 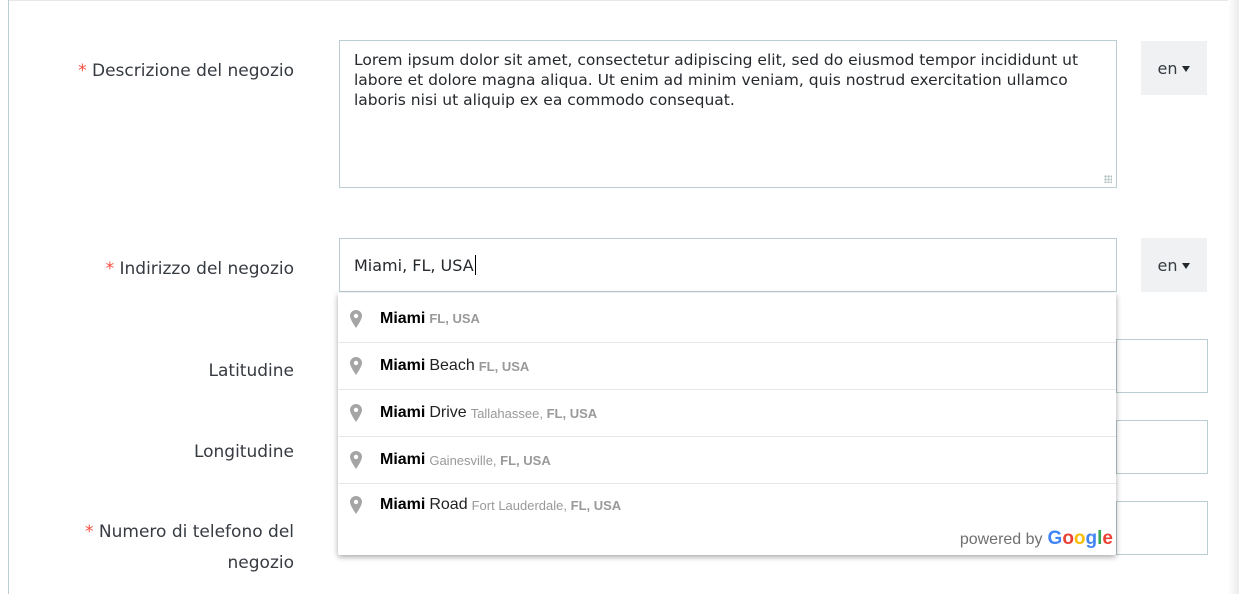 I want to click on powered-by-google: powered by Google, so click(x=1036, y=539).